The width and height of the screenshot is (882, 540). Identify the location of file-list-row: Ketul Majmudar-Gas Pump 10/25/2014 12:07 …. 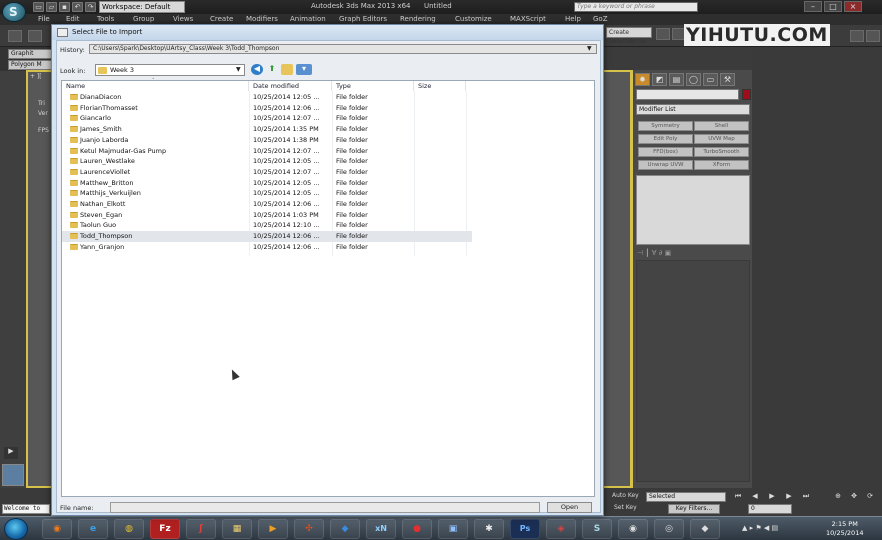
(267, 151).